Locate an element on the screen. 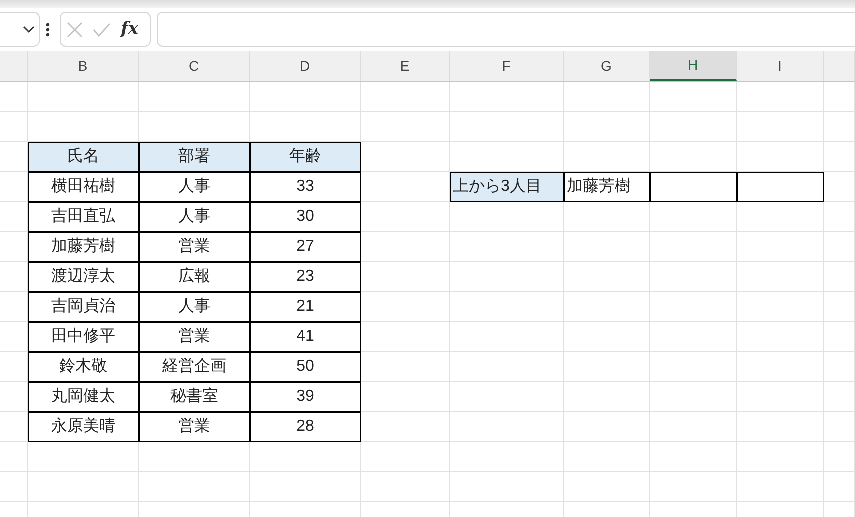 This screenshot has height=517, width=855. name-box is located at coordinates (20, 29).